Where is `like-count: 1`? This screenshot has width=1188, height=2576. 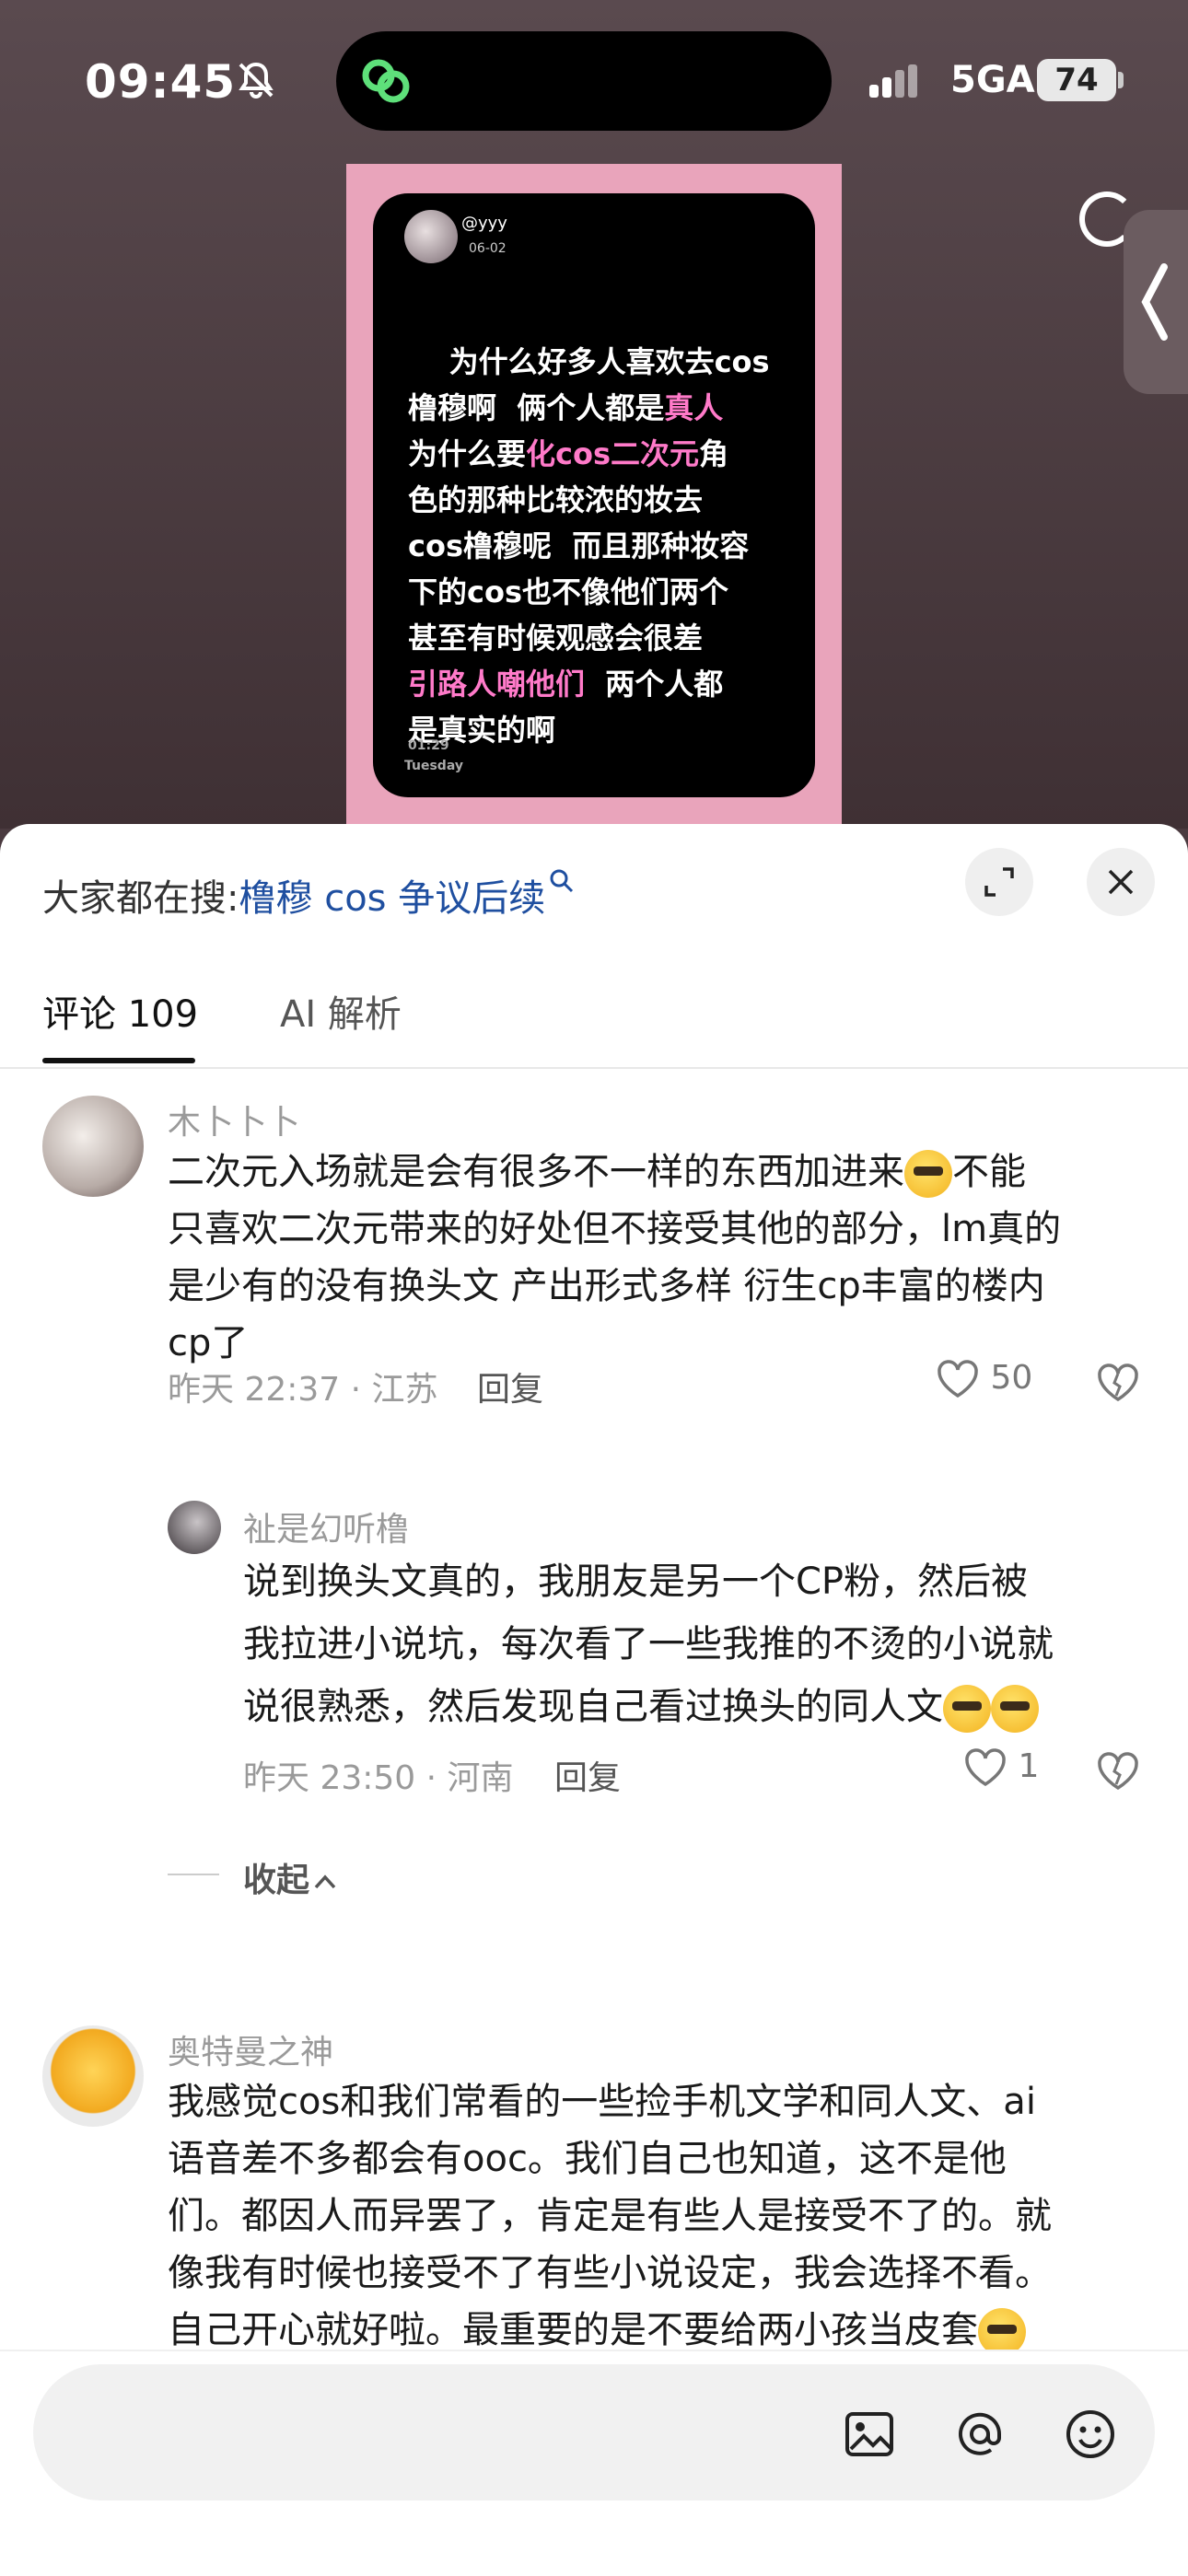
like-count: 1 is located at coordinates (1029, 1766).